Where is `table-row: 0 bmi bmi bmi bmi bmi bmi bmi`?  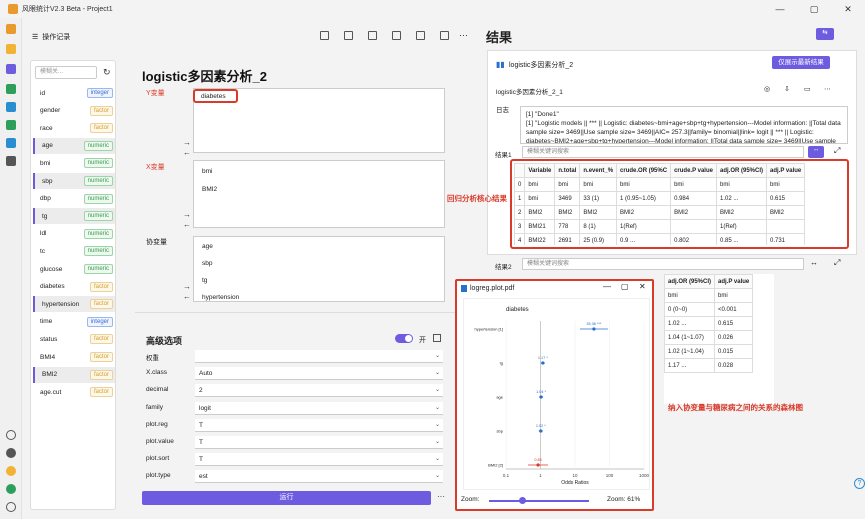
table-row: 0 bmi bmi bmi bmi bmi bmi bmi is located at coordinates (660, 184).